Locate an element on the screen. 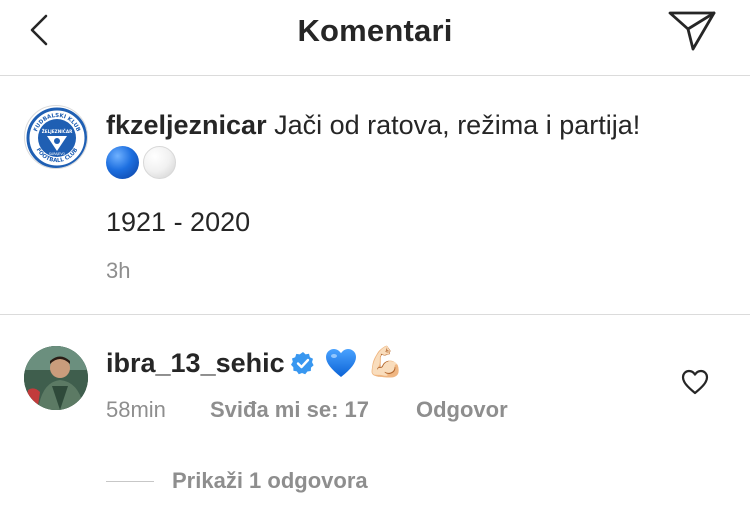  paper-plane-icon is located at coordinates (692, 31).